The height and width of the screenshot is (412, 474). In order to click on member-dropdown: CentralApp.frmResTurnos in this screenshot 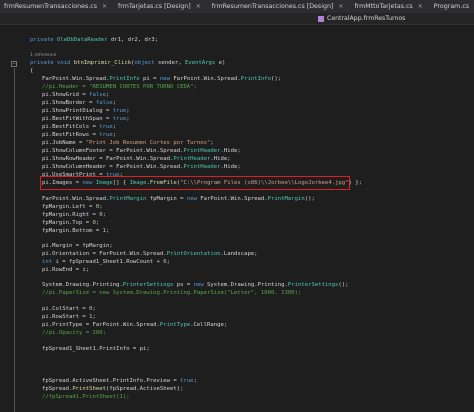, I will do `click(361, 18)`.